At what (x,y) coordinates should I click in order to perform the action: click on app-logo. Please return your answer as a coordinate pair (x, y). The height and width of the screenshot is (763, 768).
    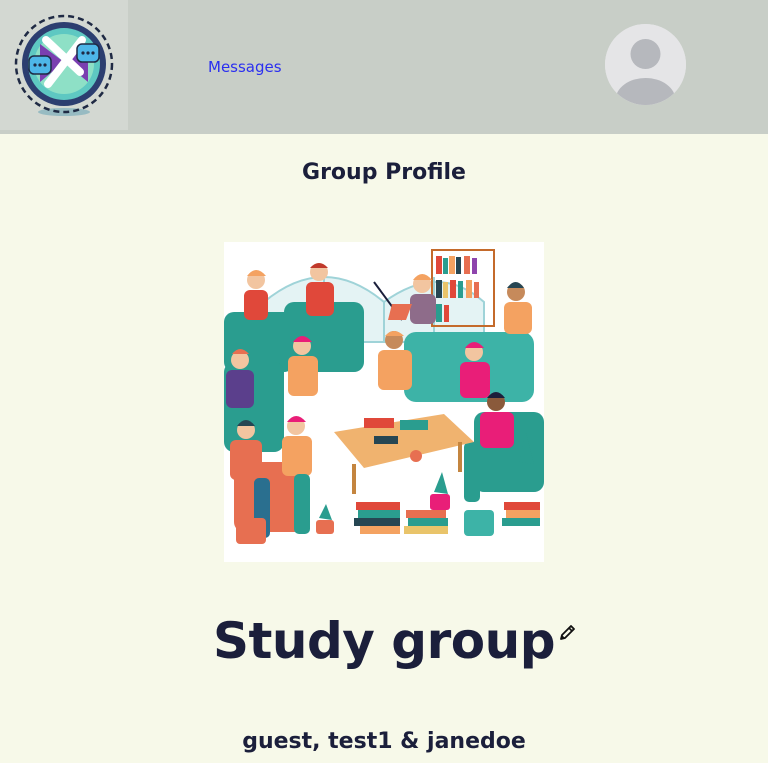
    Looking at the image, I should click on (64, 65).